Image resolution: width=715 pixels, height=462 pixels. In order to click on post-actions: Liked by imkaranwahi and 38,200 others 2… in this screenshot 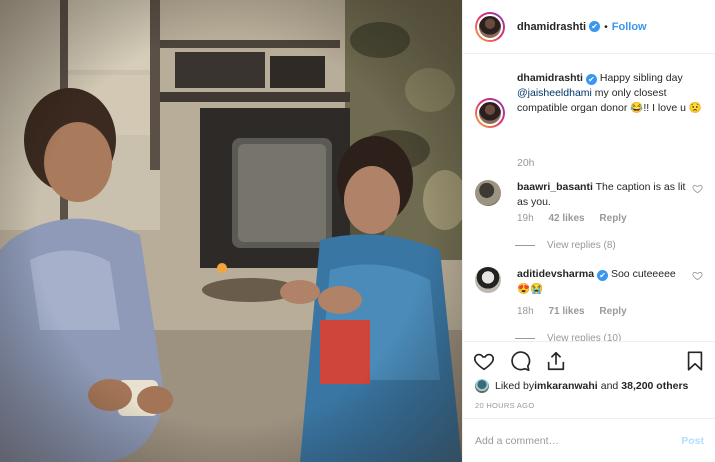, I will do `click(589, 377)`.